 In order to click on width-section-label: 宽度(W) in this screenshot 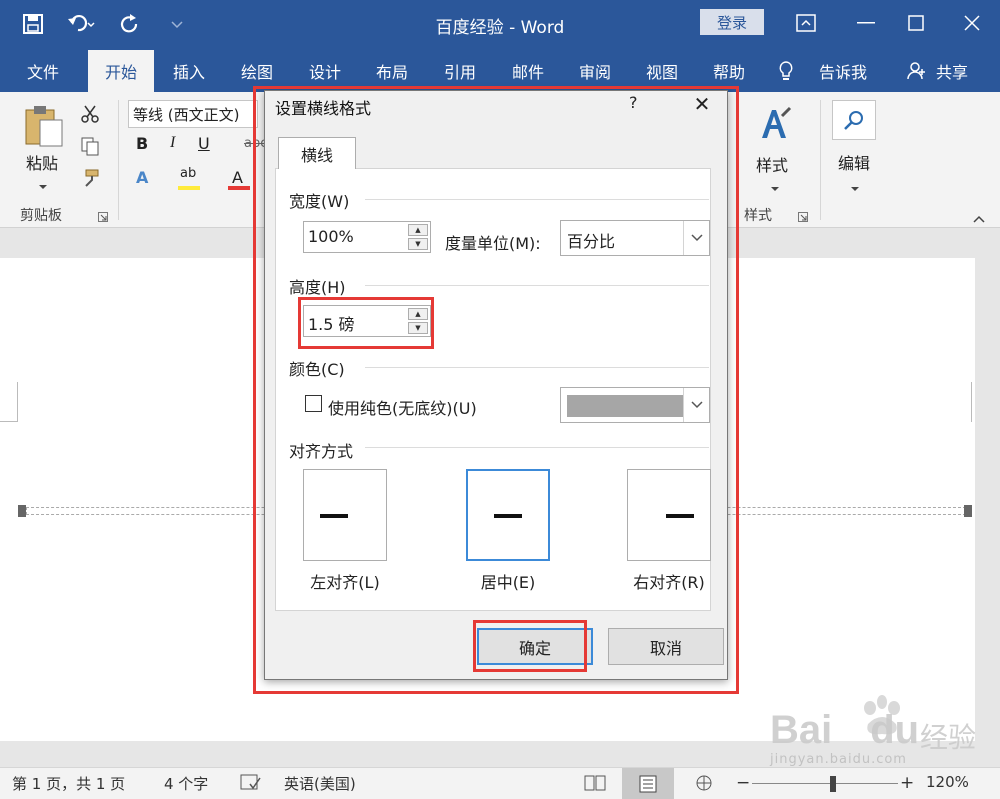, I will do `click(319, 201)`.